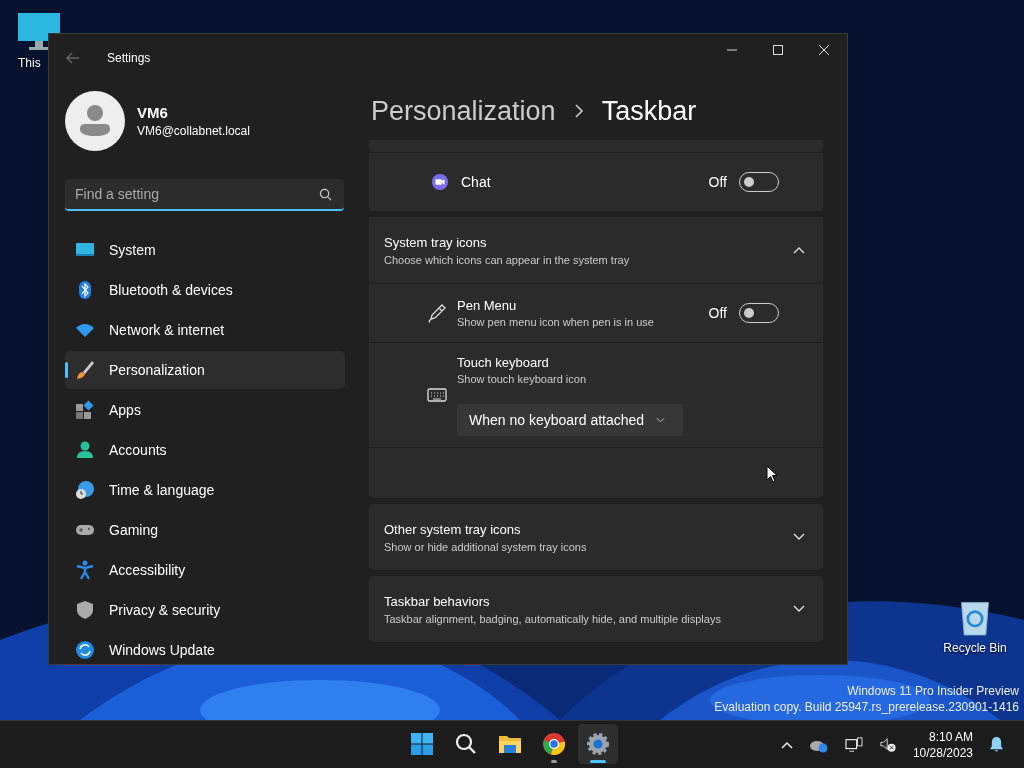 Image resolution: width=1024 pixels, height=768 pixels. I want to click on gear-icon, so click(598, 744).